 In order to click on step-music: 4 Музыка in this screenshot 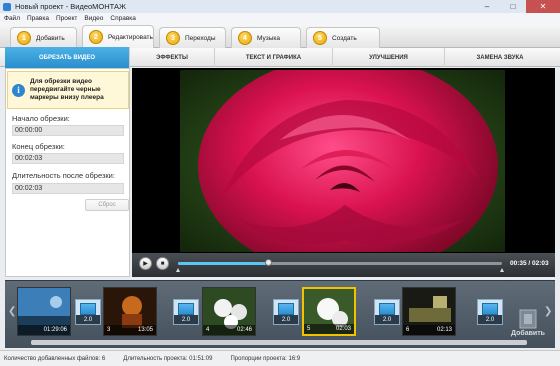, I will do `click(266, 37)`.